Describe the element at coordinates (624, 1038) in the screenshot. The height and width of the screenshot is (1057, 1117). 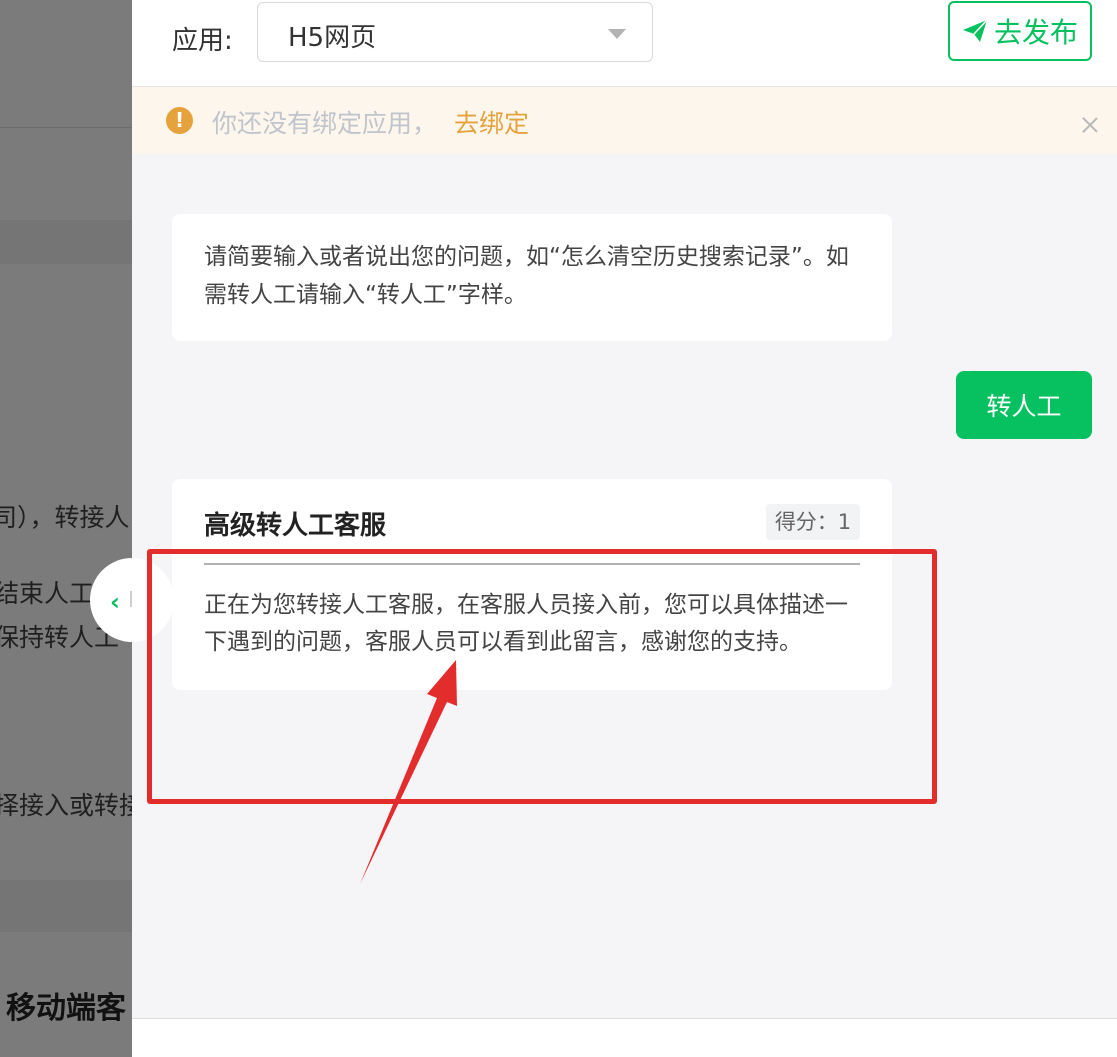
I see `drawer-footer` at that location.